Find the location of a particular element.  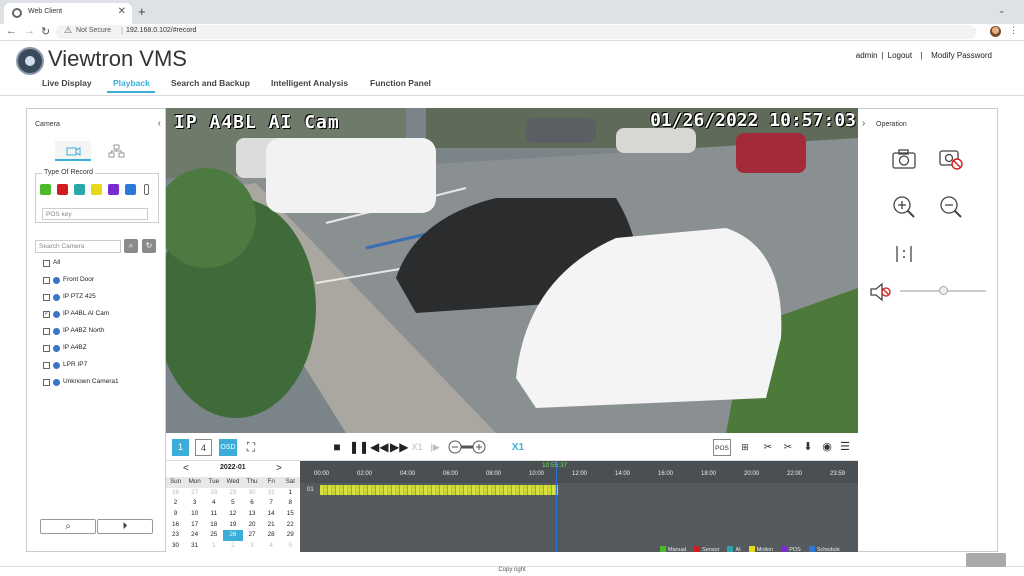

stop-icon: ■ is located at coordinates (337, 447).